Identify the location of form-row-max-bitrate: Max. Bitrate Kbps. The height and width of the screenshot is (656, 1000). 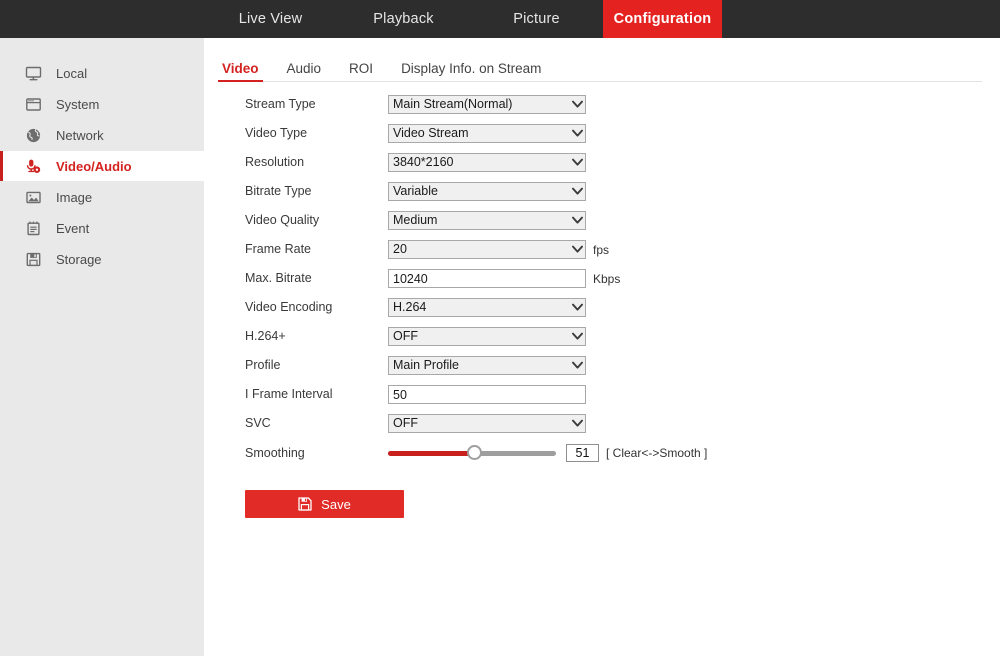
(602, 278).